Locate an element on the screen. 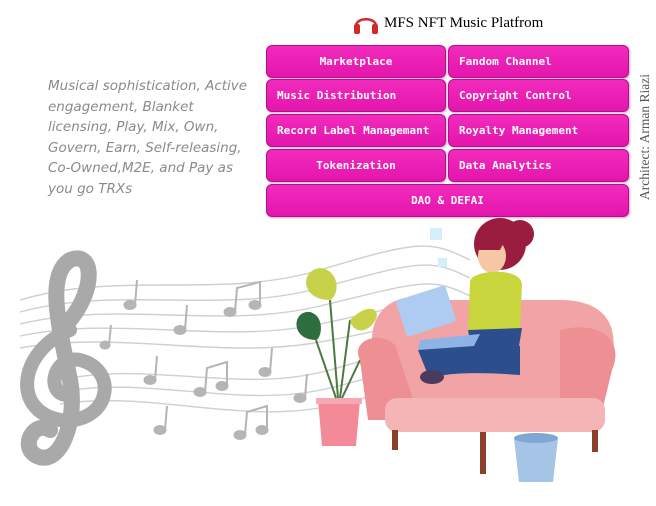  platform-header: MFS NFT Music Platfrom is located at coordinates (447, 23).